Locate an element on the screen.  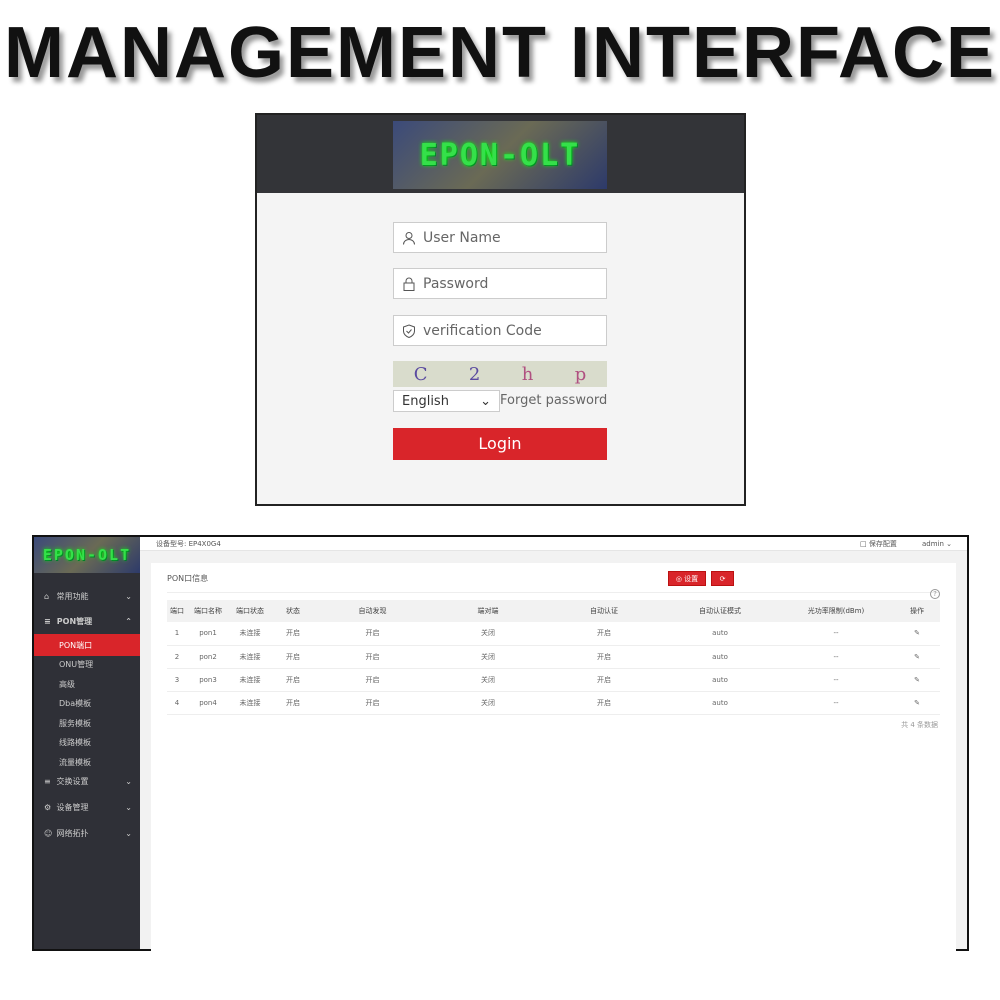
table-cell: 4 is located at coordinates (177, 703).